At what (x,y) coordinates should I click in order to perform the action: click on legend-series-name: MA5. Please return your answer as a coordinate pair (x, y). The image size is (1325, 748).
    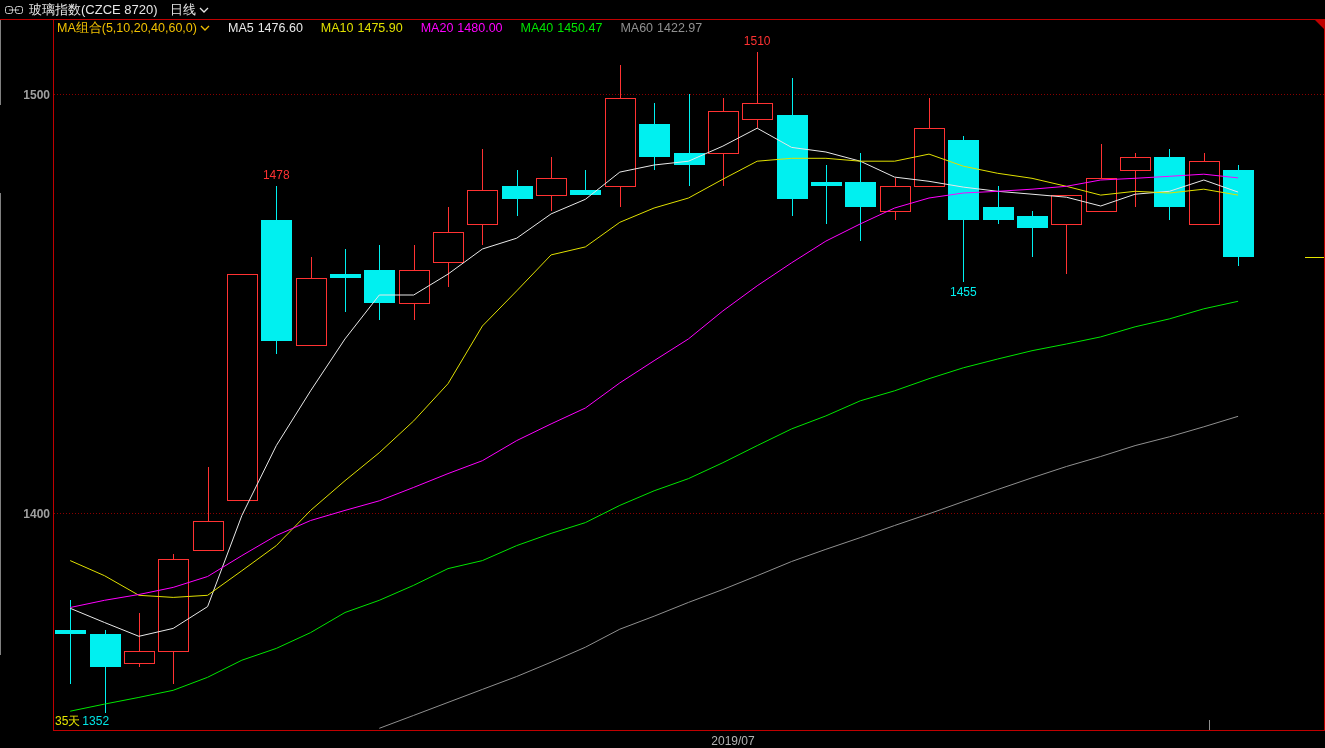
    Looking at the image, I should click on (240, 28).